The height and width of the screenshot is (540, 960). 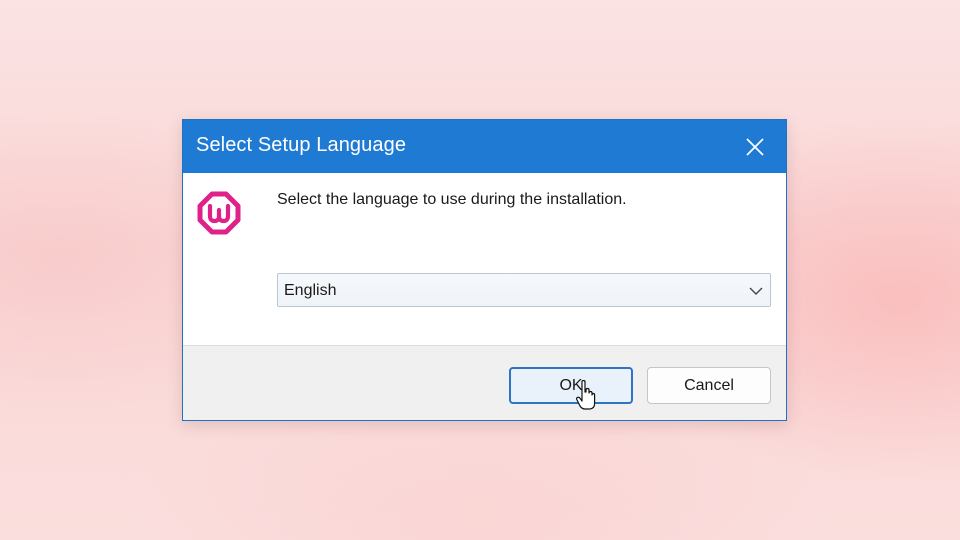 I want to click on chevron-down-icon, so click(x=756, y=291).